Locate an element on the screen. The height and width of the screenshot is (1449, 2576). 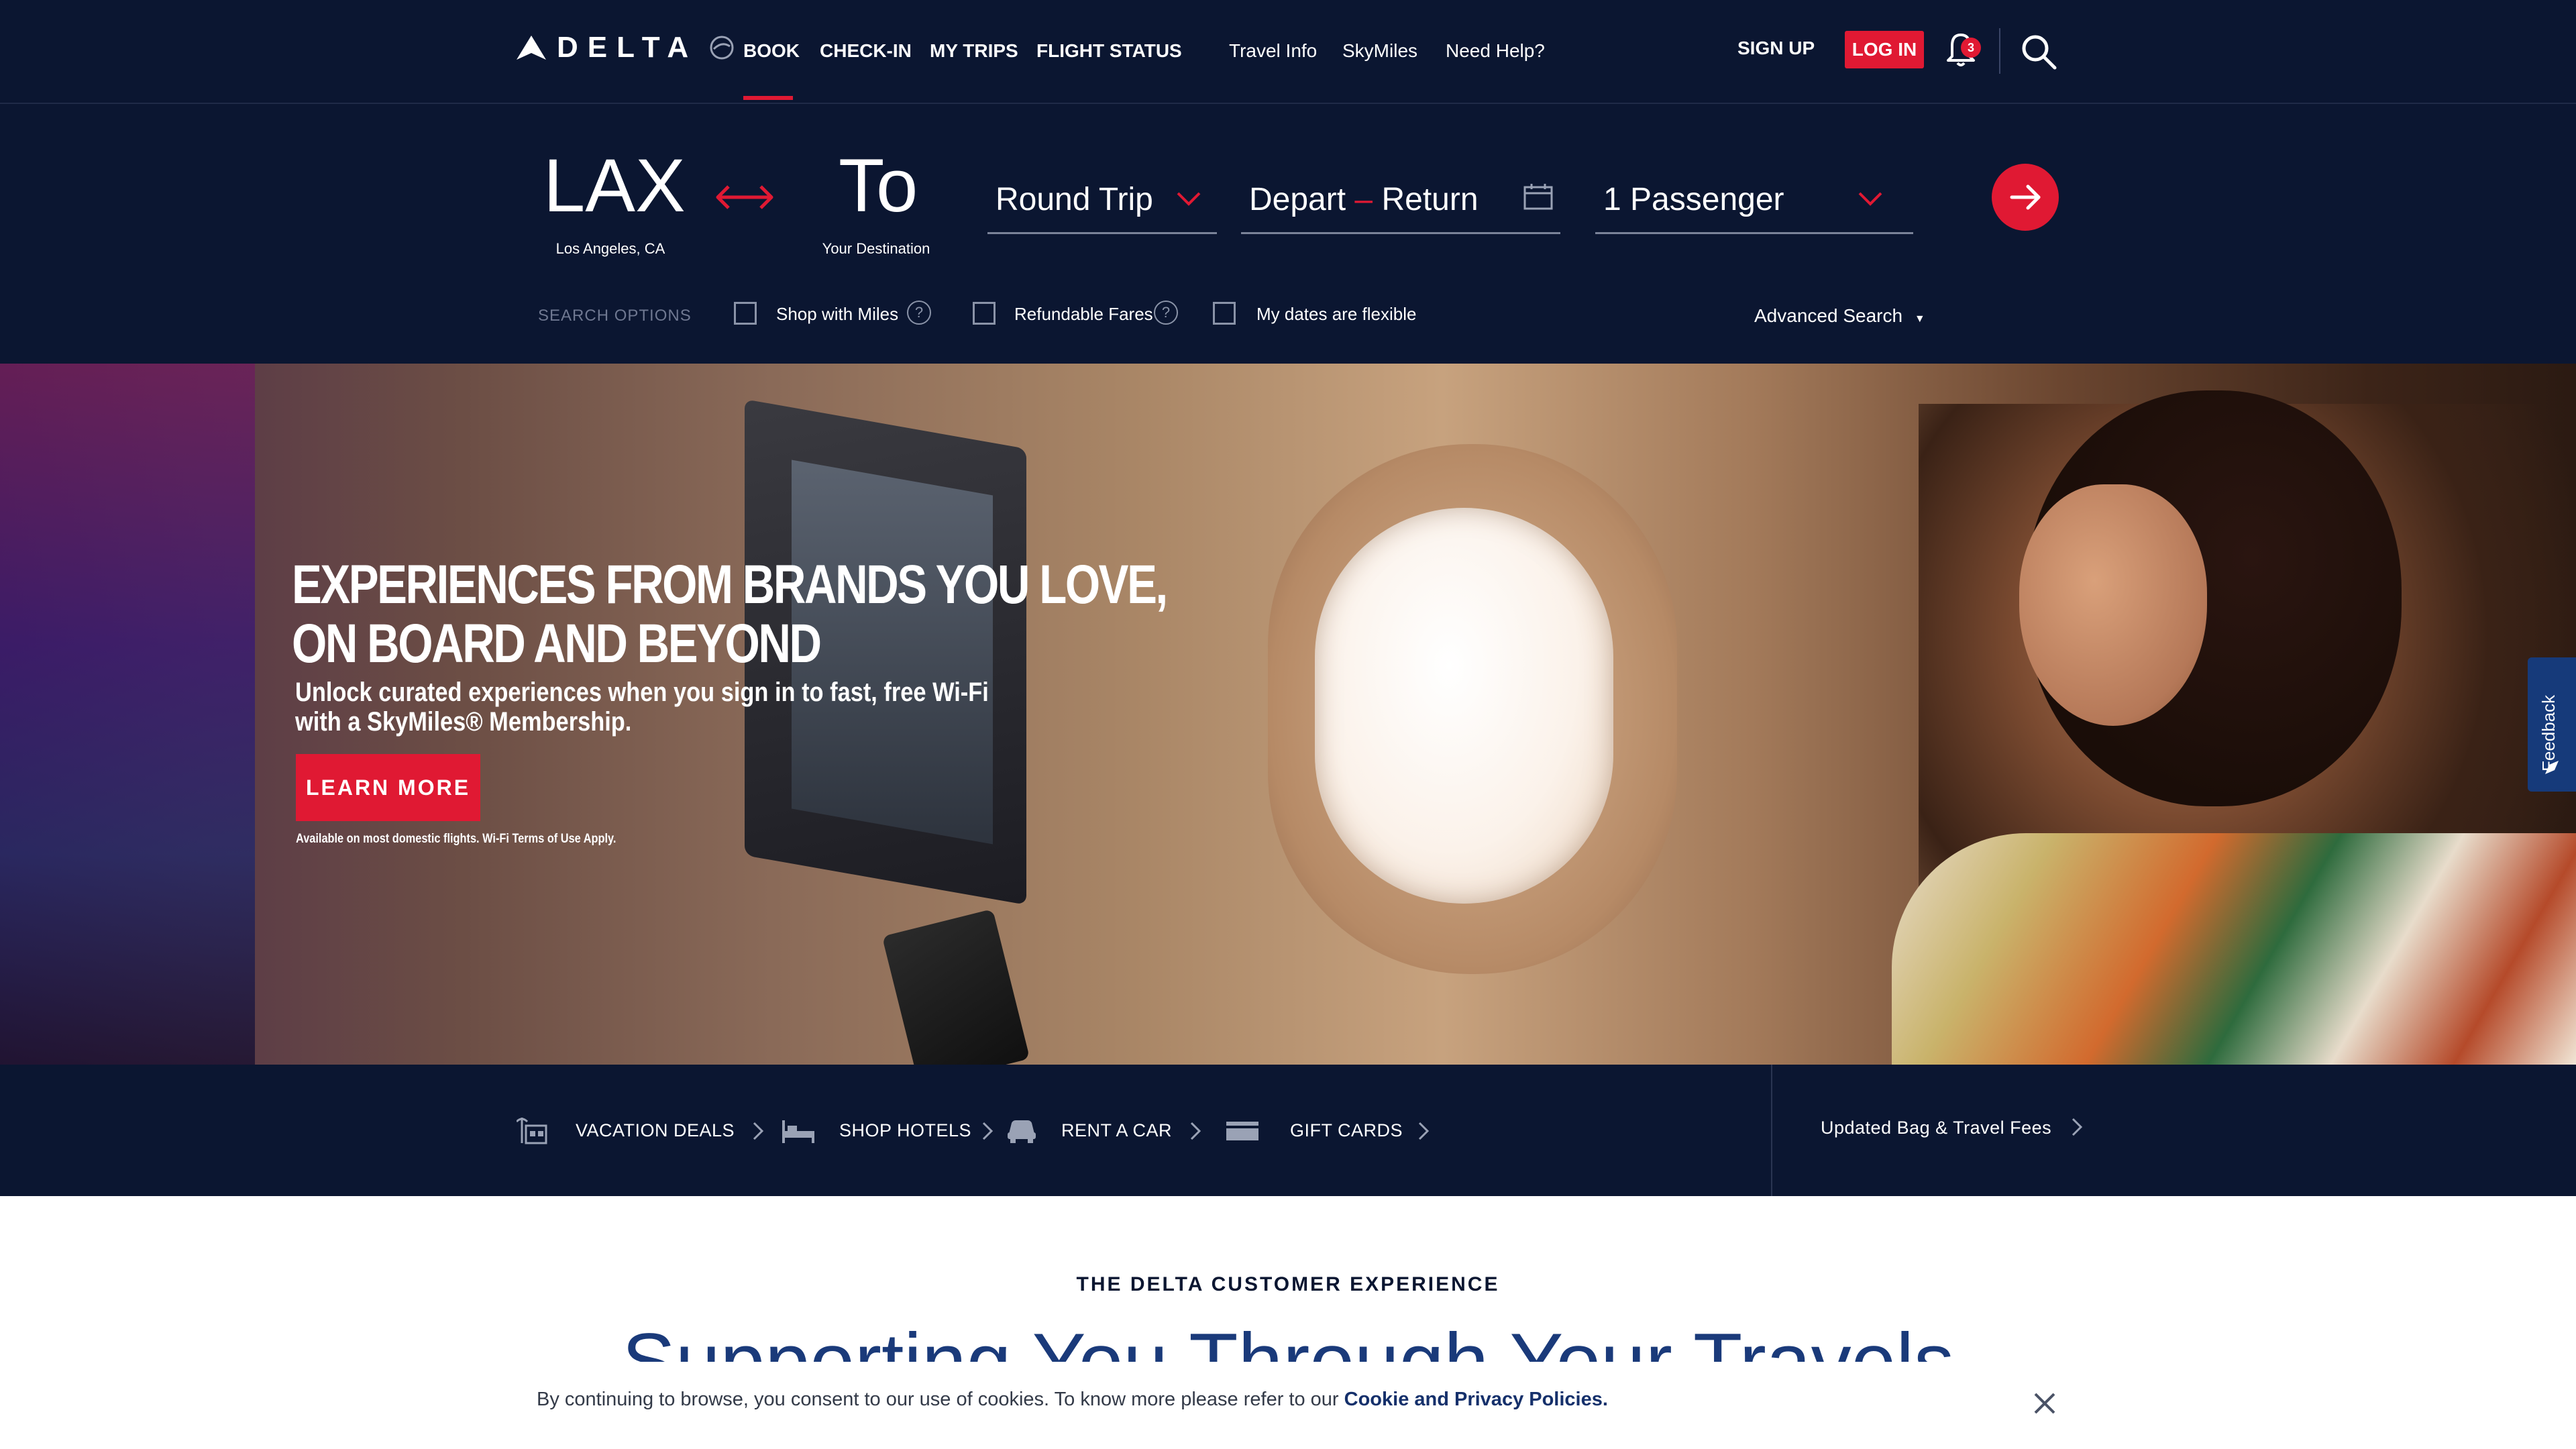
hero-title-line-1: EXPERIENCES FROM BRANDS YOU LOVE, is located at coordinates (730, 584).